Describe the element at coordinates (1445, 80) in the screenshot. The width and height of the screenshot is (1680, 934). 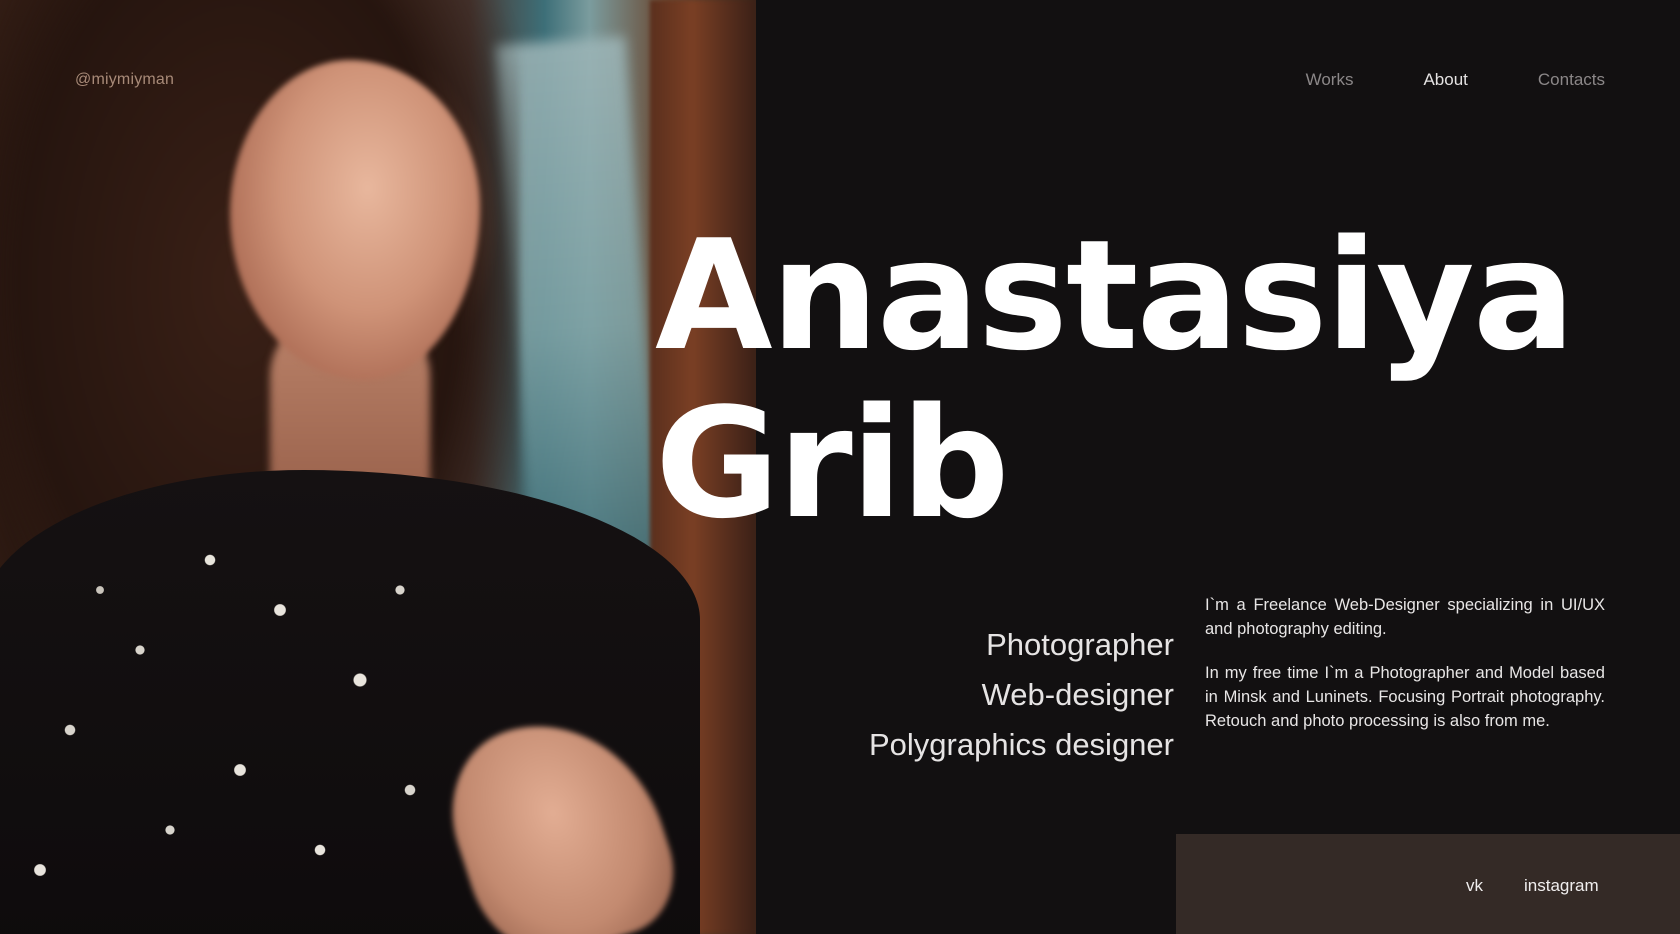
I see `nav-about: About` at that location.